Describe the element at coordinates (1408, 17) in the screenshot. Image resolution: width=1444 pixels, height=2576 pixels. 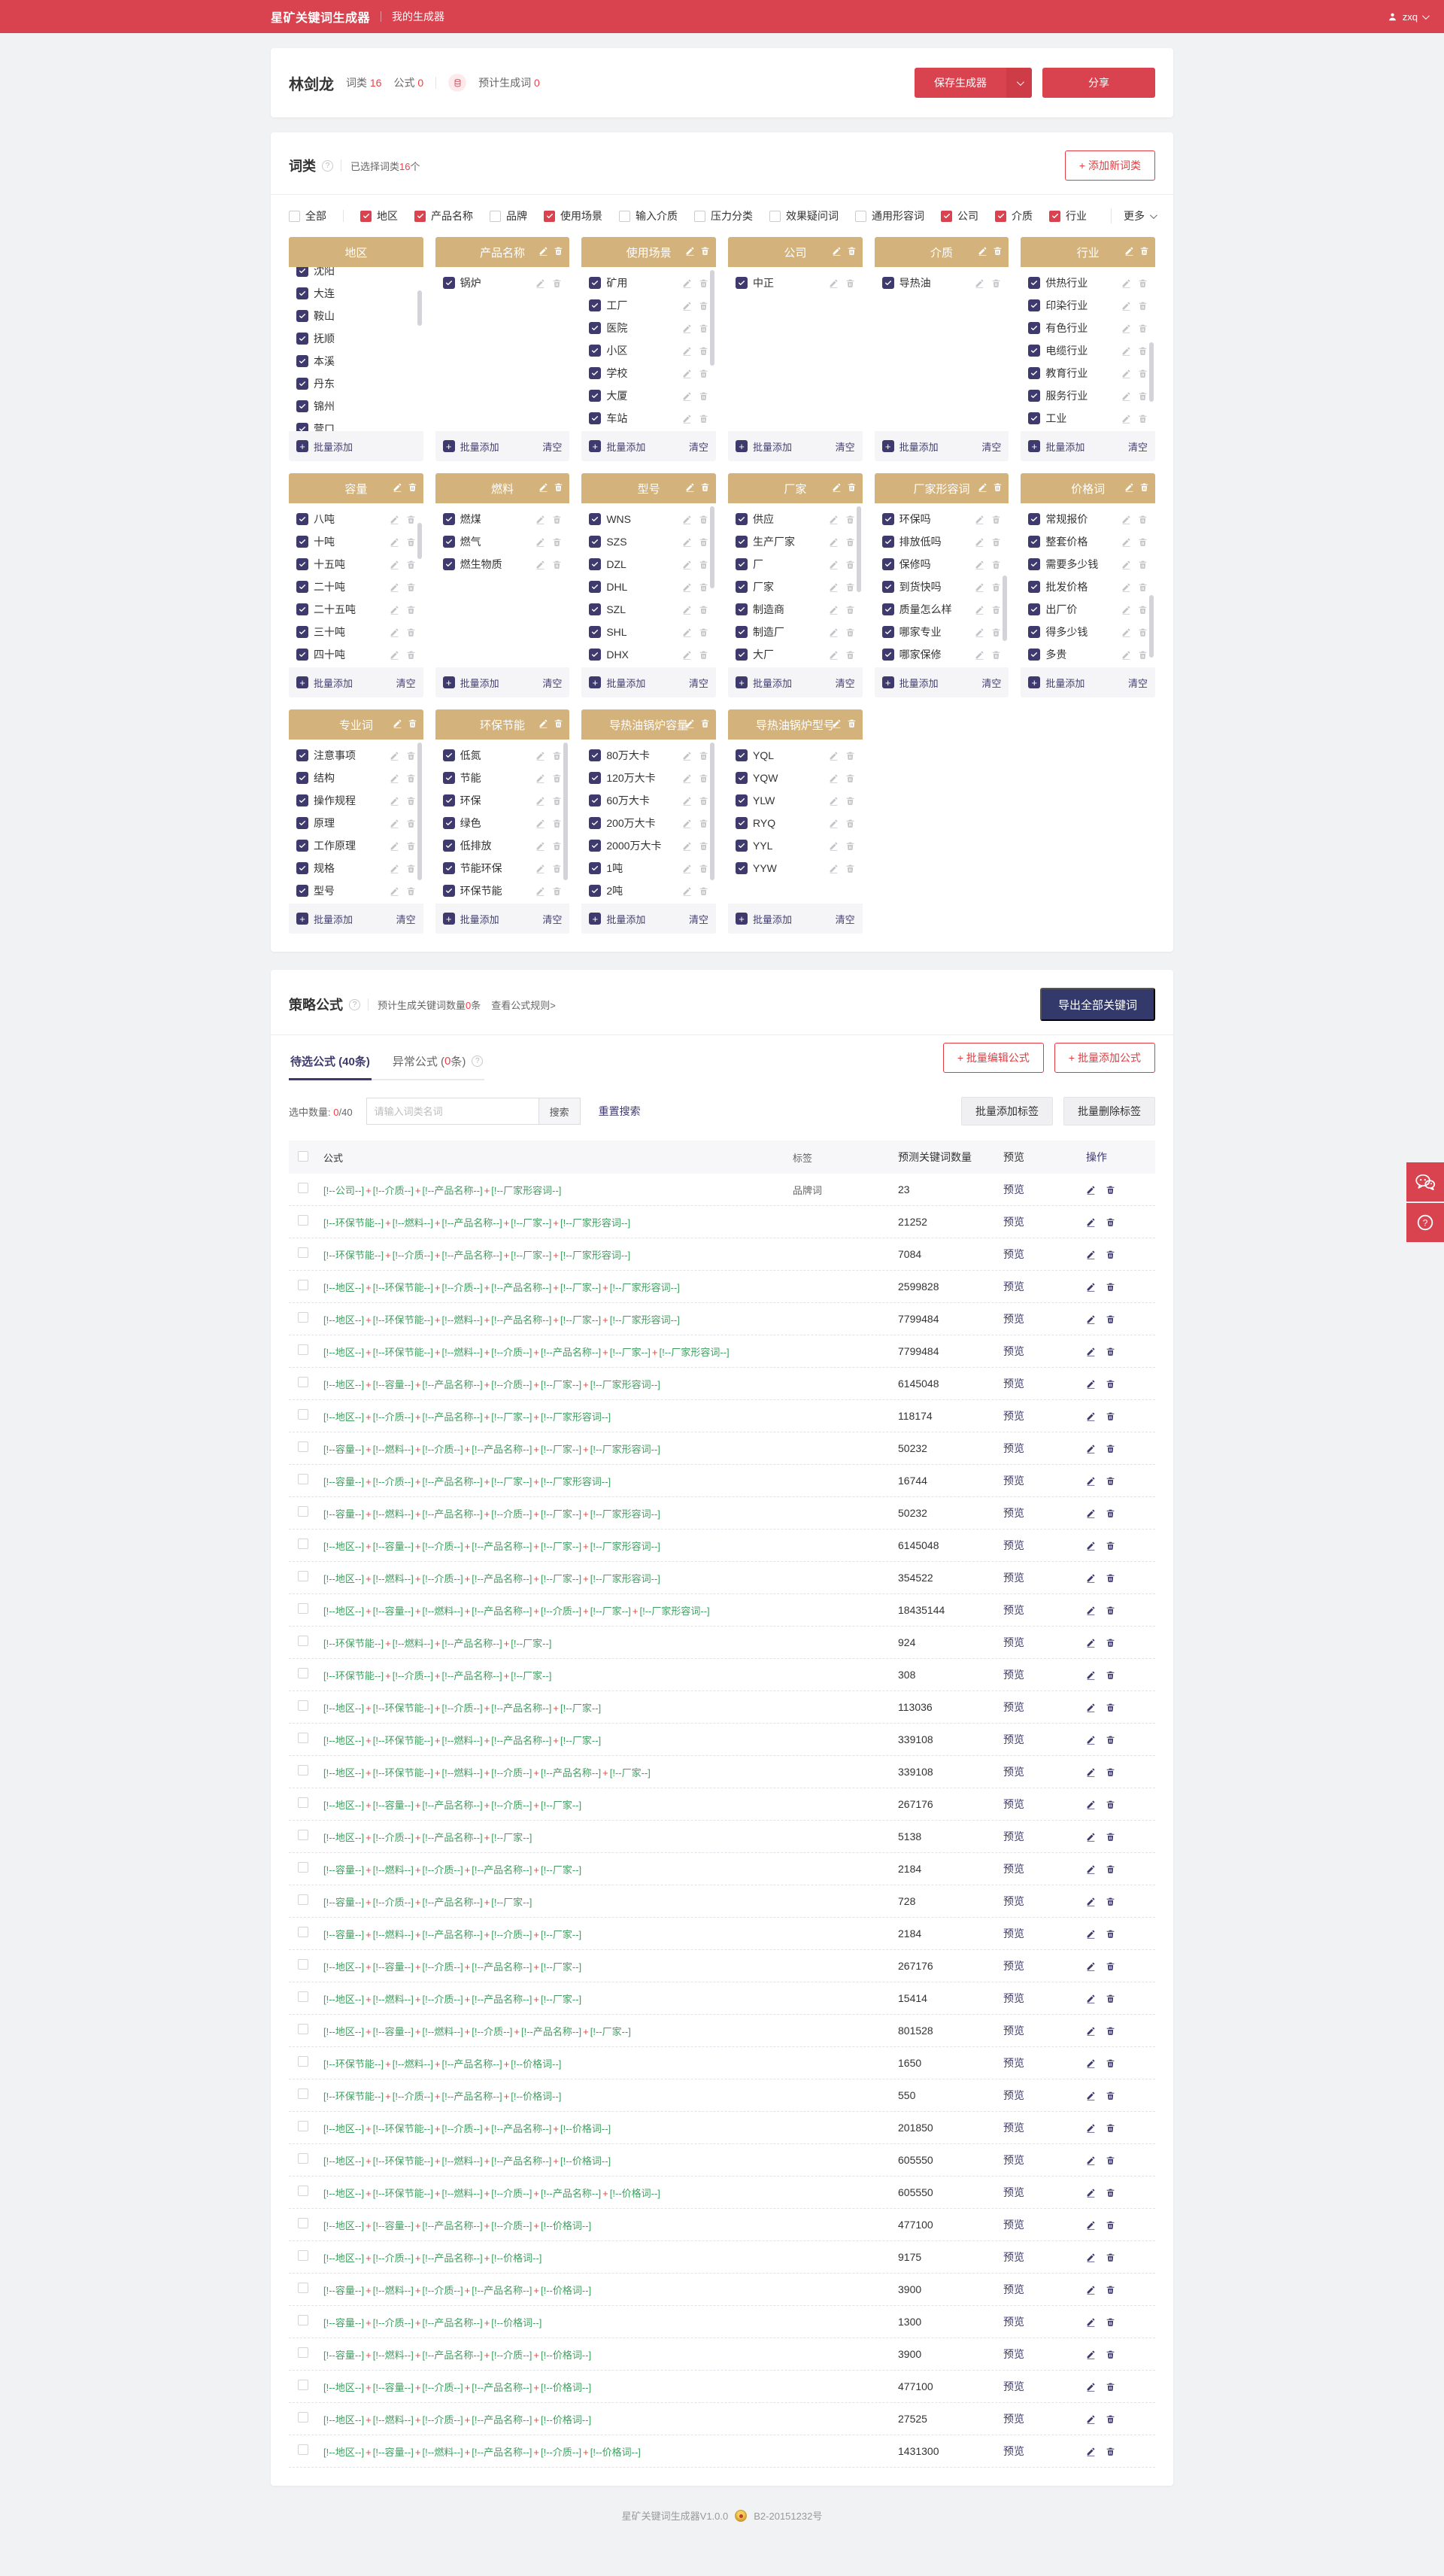
I see `user-menu: zxq` at that location.